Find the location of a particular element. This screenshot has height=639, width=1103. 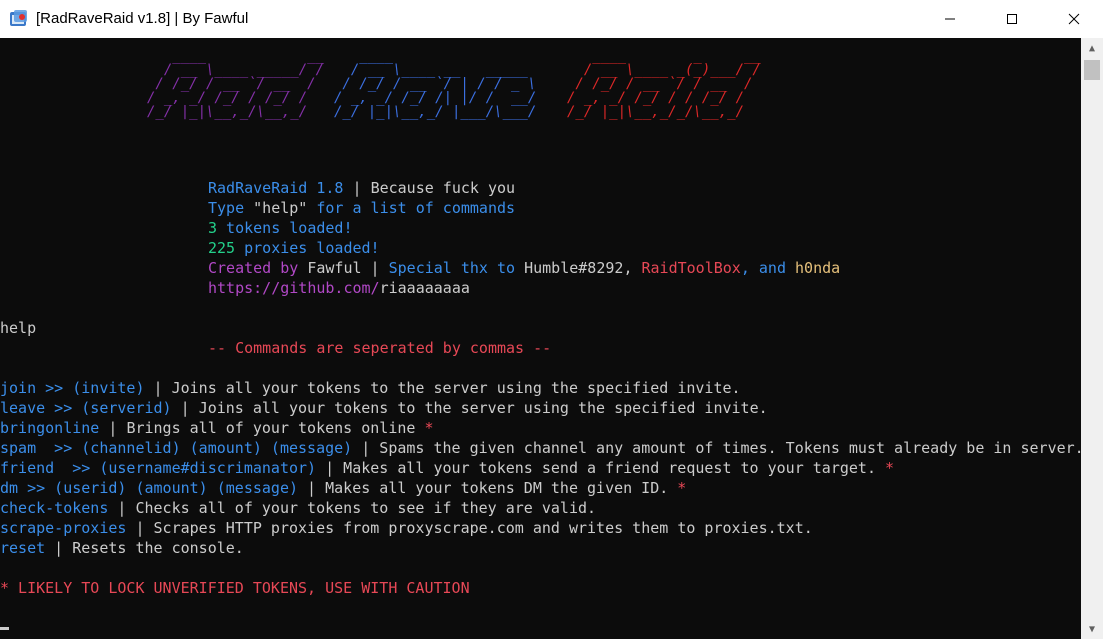

close-icon is located at coordinates (1074, 19).